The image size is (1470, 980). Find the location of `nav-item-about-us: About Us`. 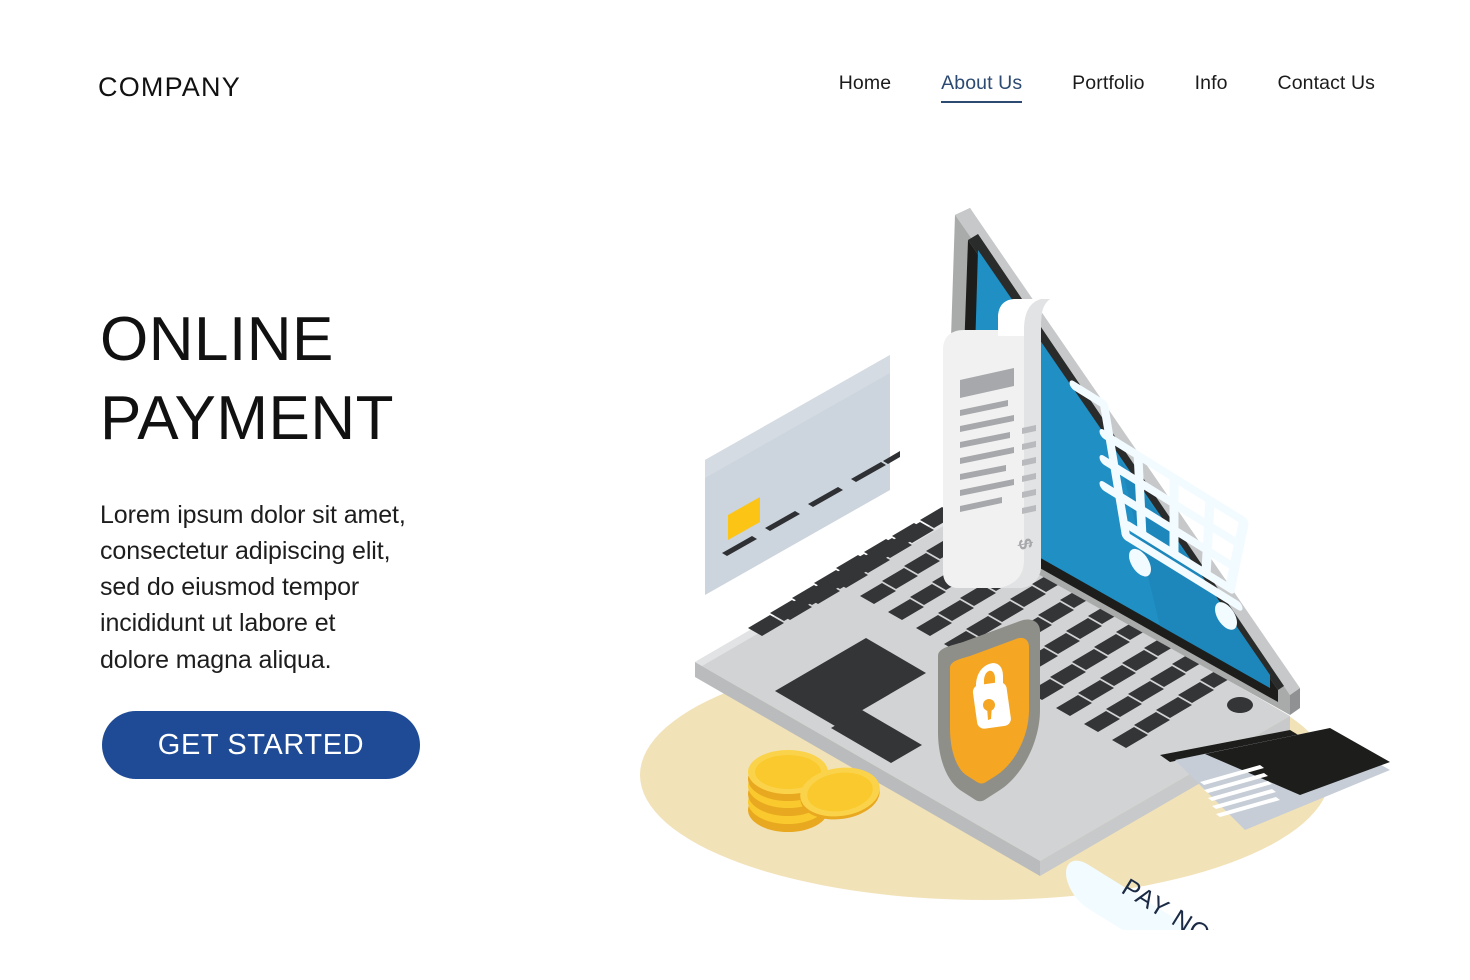

nav-item-about-us: About Us is located at coordinates (982, 87).